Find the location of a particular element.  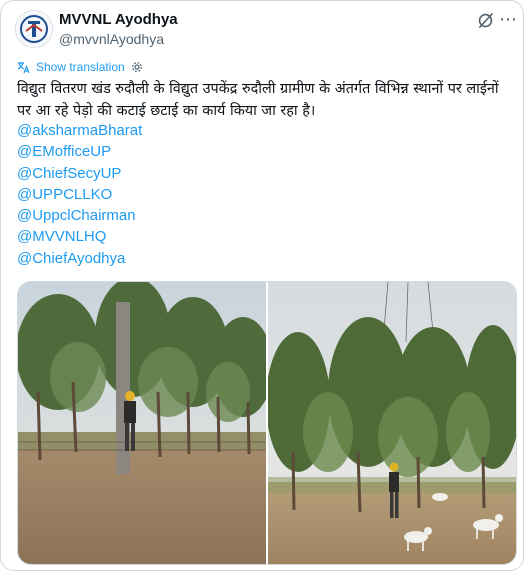

mention-link: @UPPCLLKO is located at coordinates (79, 194).